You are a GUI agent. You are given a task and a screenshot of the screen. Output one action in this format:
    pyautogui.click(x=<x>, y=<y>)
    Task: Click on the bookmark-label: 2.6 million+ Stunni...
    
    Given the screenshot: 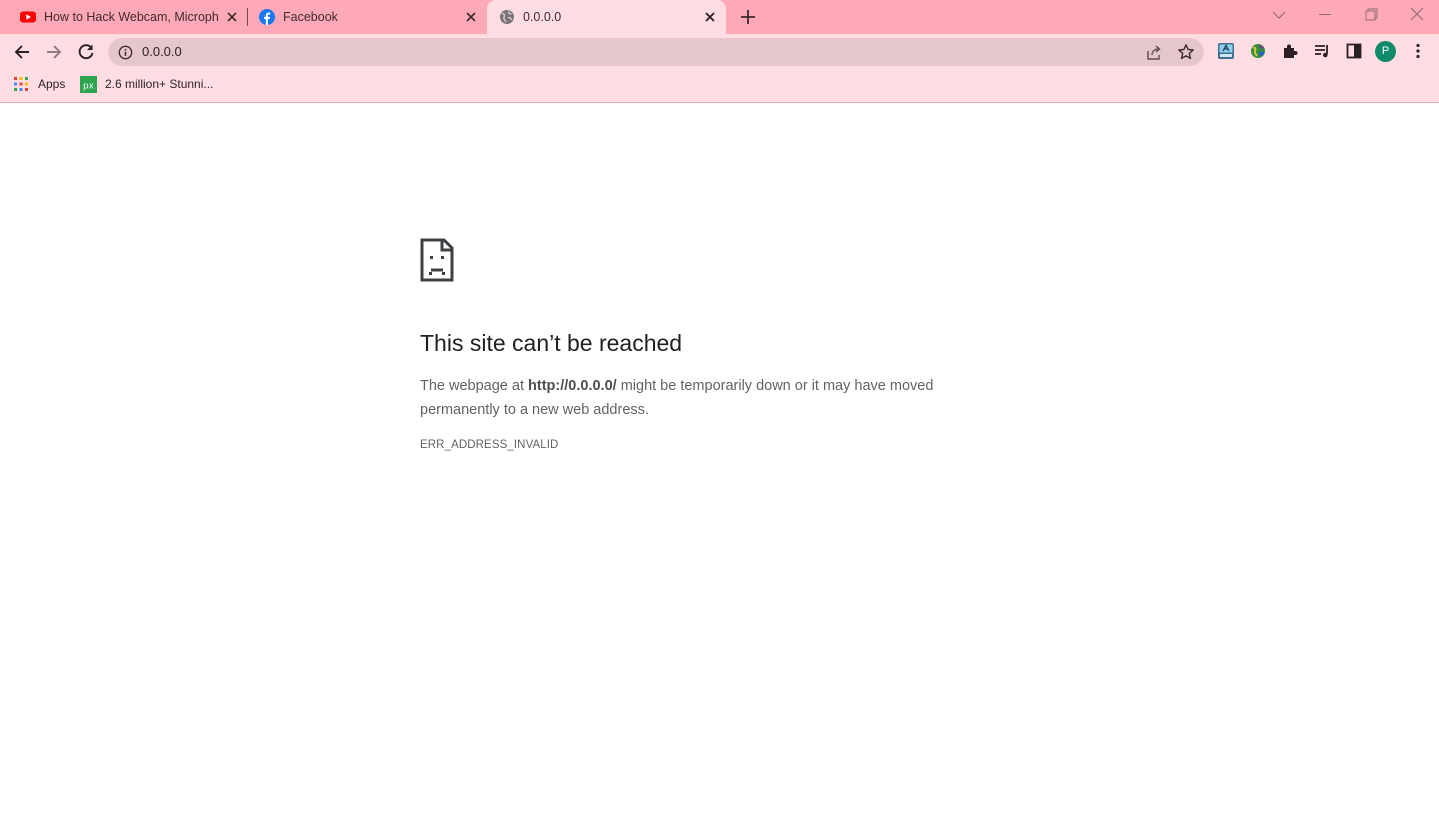 What is the action you would take?
    pyautogui.click(x=159, y=84)
    